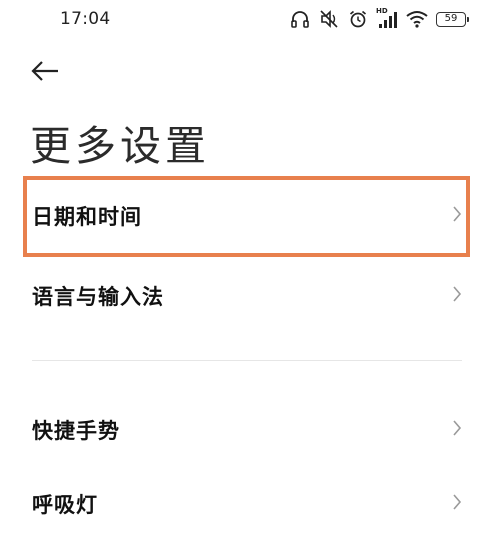  I want to click on settings-item-label: 语言与输入法, so click(98, 297).